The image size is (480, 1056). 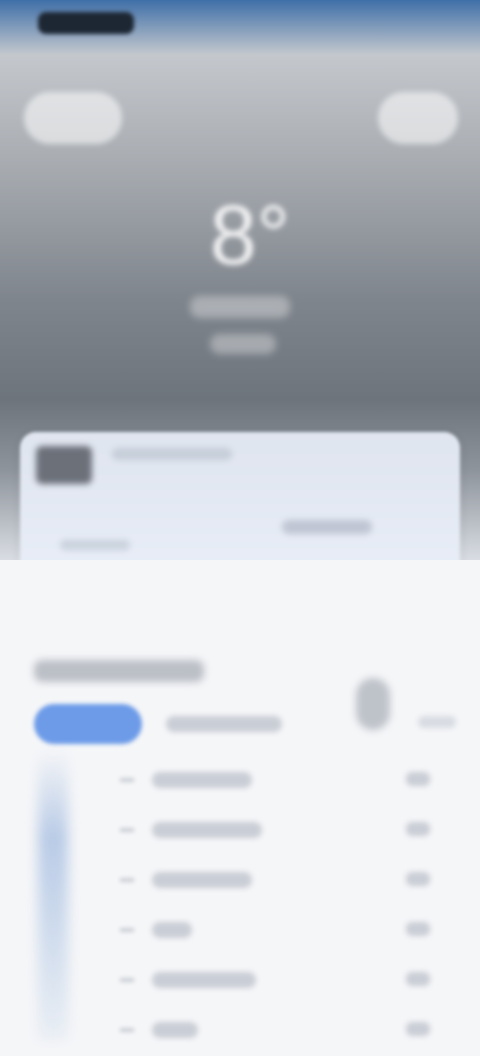 I want to click on alert-thumbnail, so click(x=64, y=465).